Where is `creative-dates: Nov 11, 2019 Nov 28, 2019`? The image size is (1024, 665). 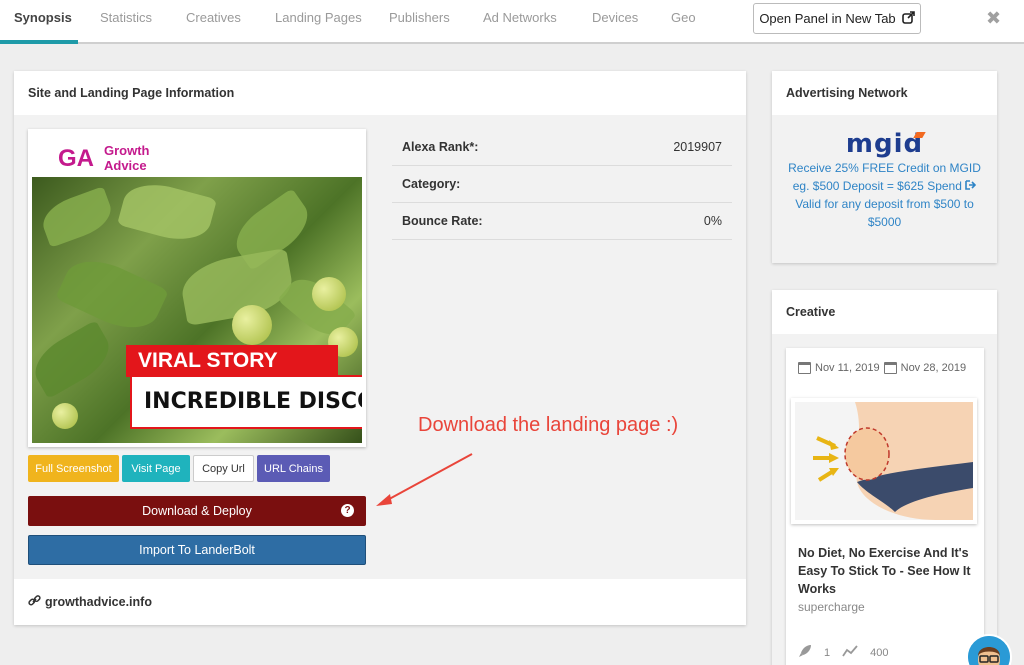
creative-dates: Nov 11, 2019 Nov 28, 2019 is located at coordinates (882, 368).